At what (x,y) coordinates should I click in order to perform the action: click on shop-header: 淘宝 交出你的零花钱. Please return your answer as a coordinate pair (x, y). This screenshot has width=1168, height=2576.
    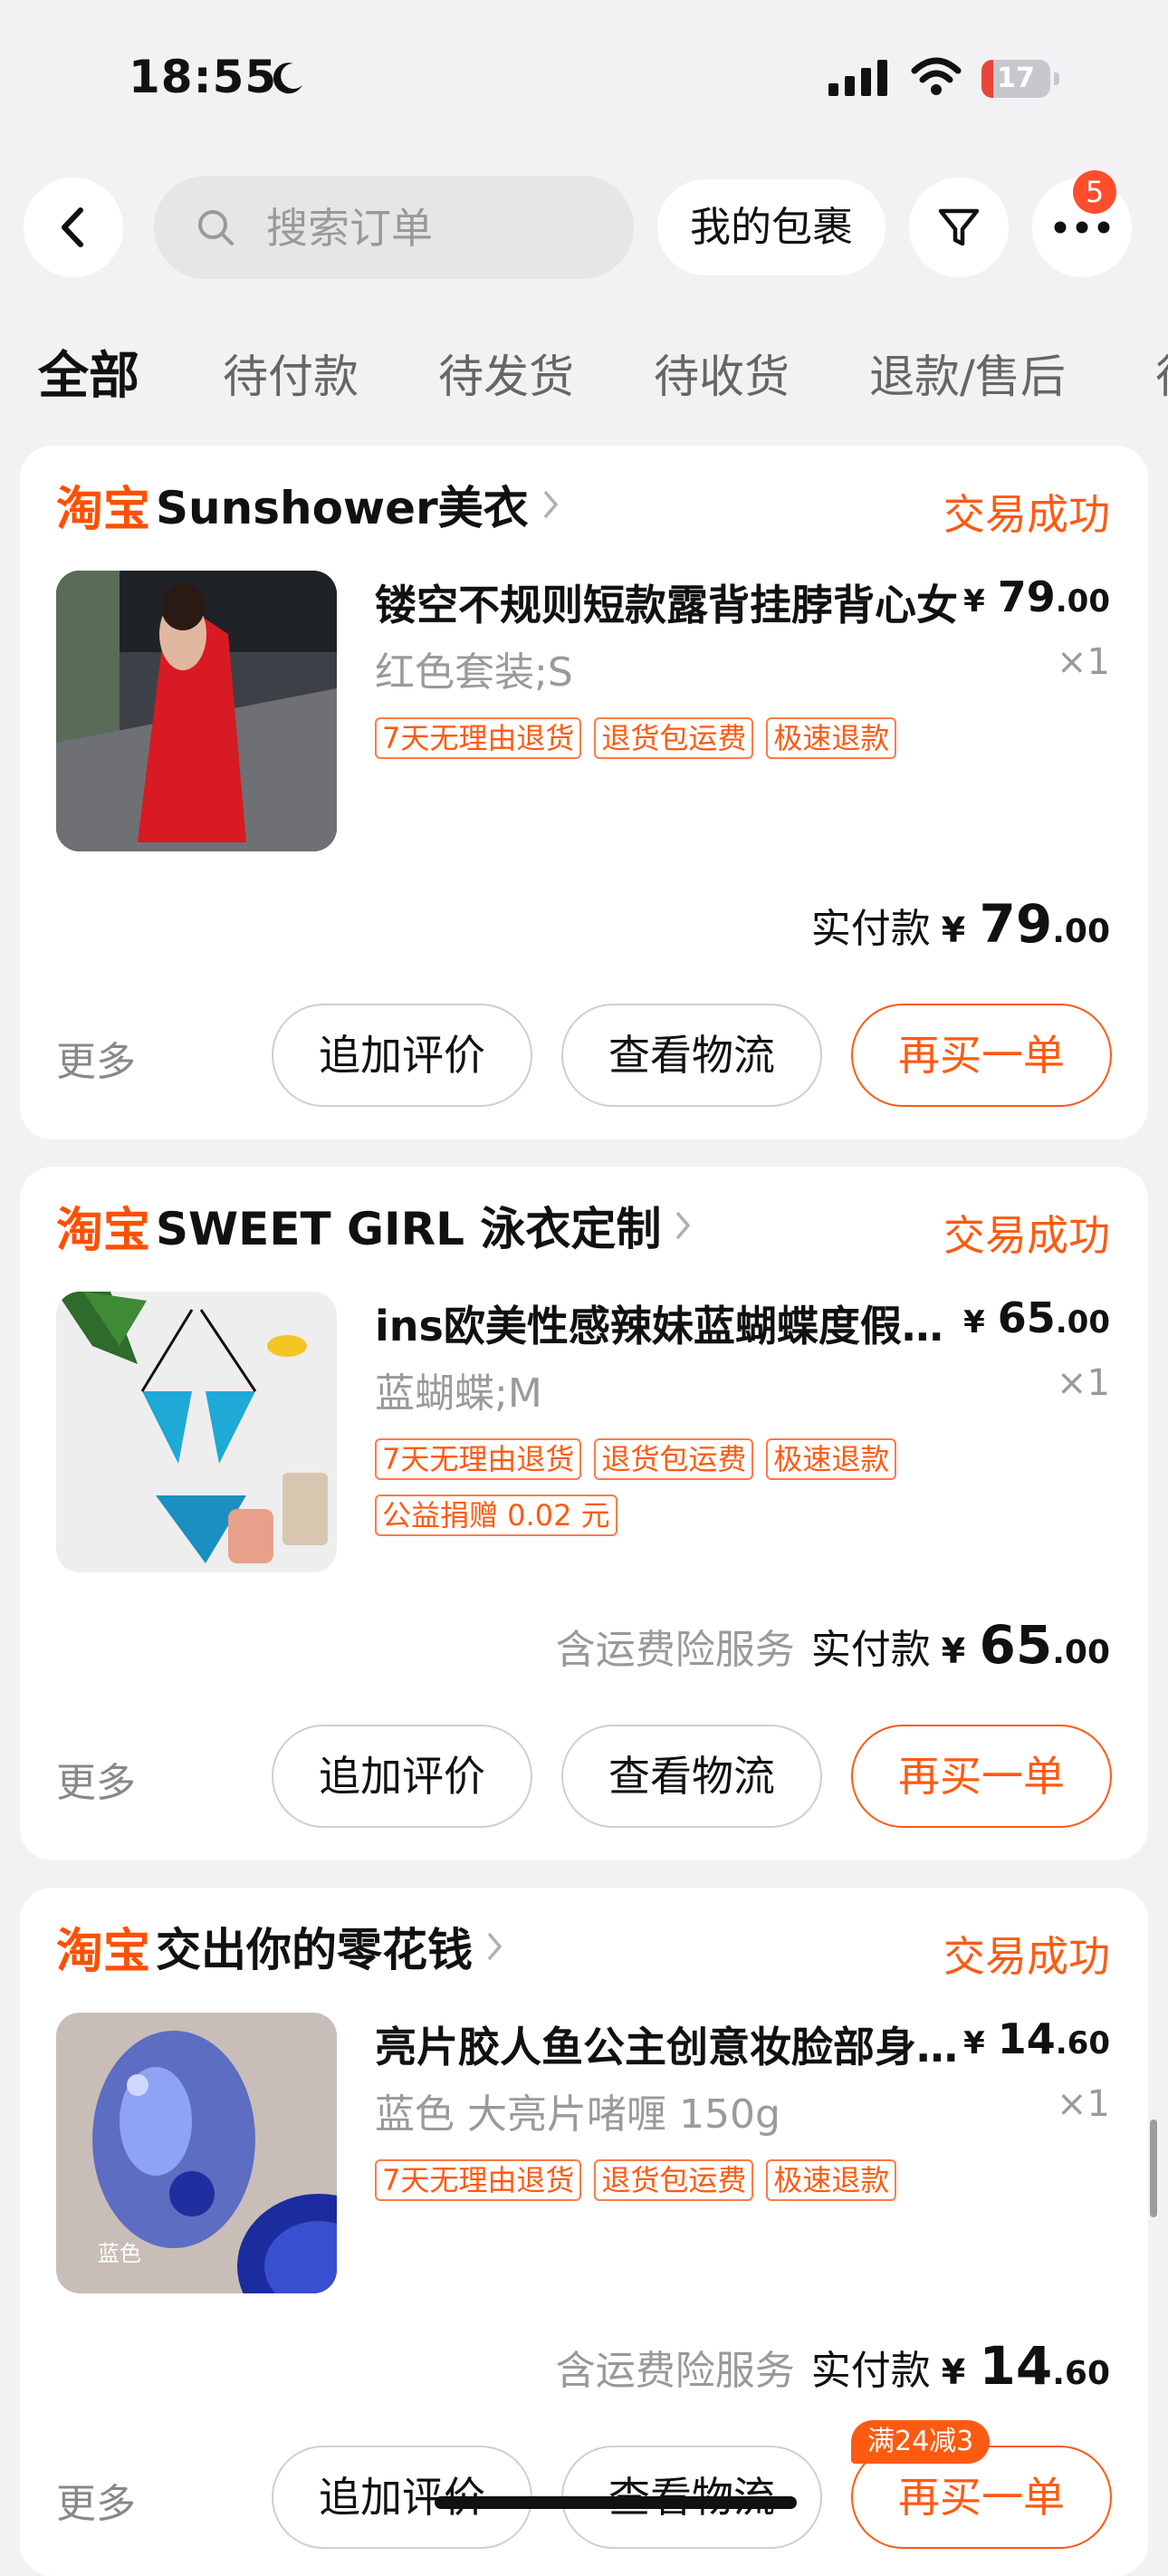
    Looking at the image, I should click on (279, 1946).